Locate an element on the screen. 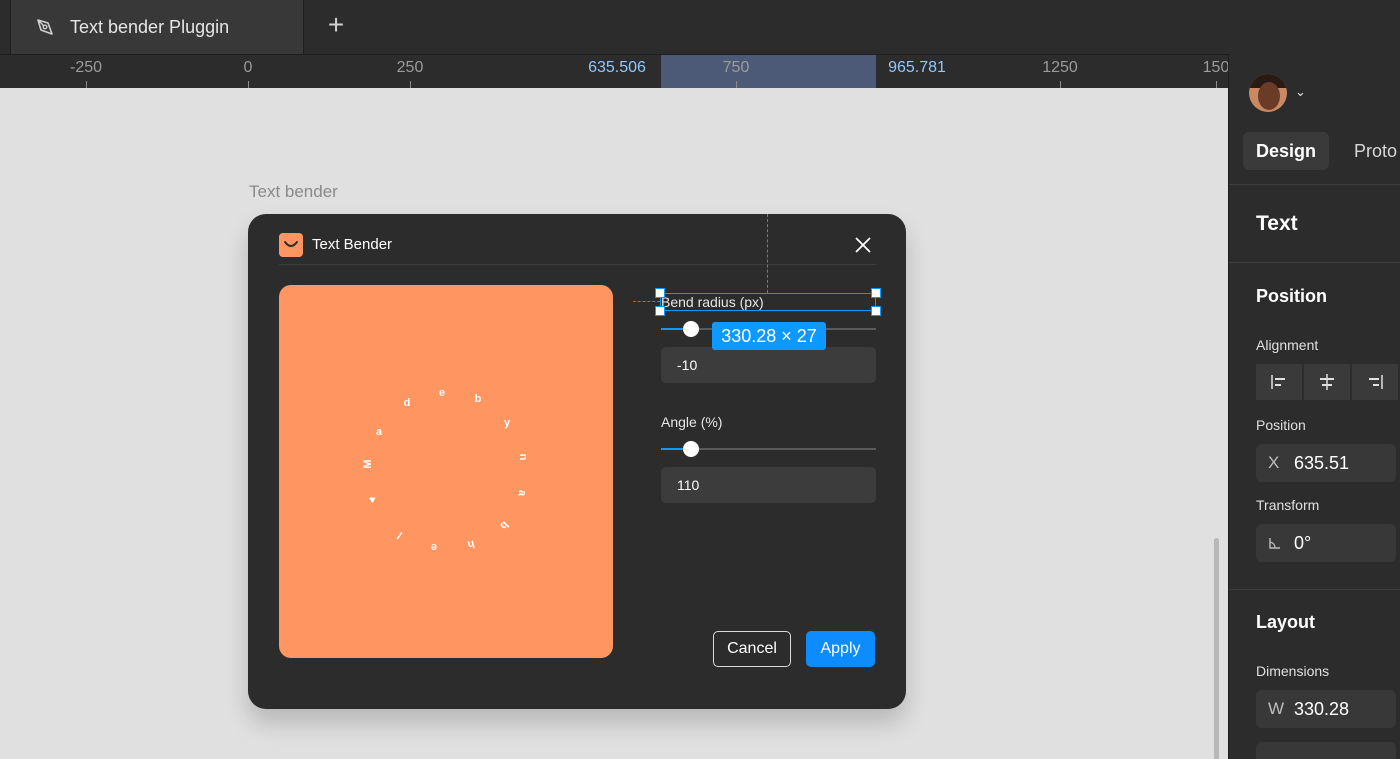 This screenshot has width=1400, height=759. position-x-prefix: X is located at coordinates (1274, 462).